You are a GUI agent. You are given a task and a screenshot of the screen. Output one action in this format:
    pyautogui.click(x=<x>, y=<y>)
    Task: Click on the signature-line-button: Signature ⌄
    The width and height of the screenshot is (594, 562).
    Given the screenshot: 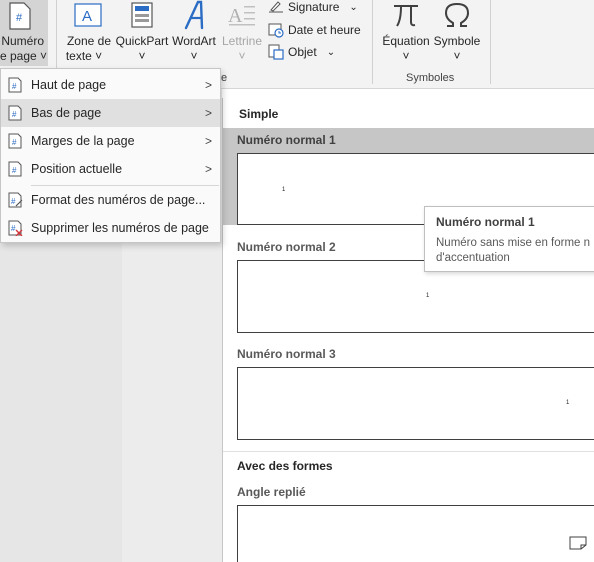 What is the action you would take?
    pyautogui.click(x=313, y=7)
    